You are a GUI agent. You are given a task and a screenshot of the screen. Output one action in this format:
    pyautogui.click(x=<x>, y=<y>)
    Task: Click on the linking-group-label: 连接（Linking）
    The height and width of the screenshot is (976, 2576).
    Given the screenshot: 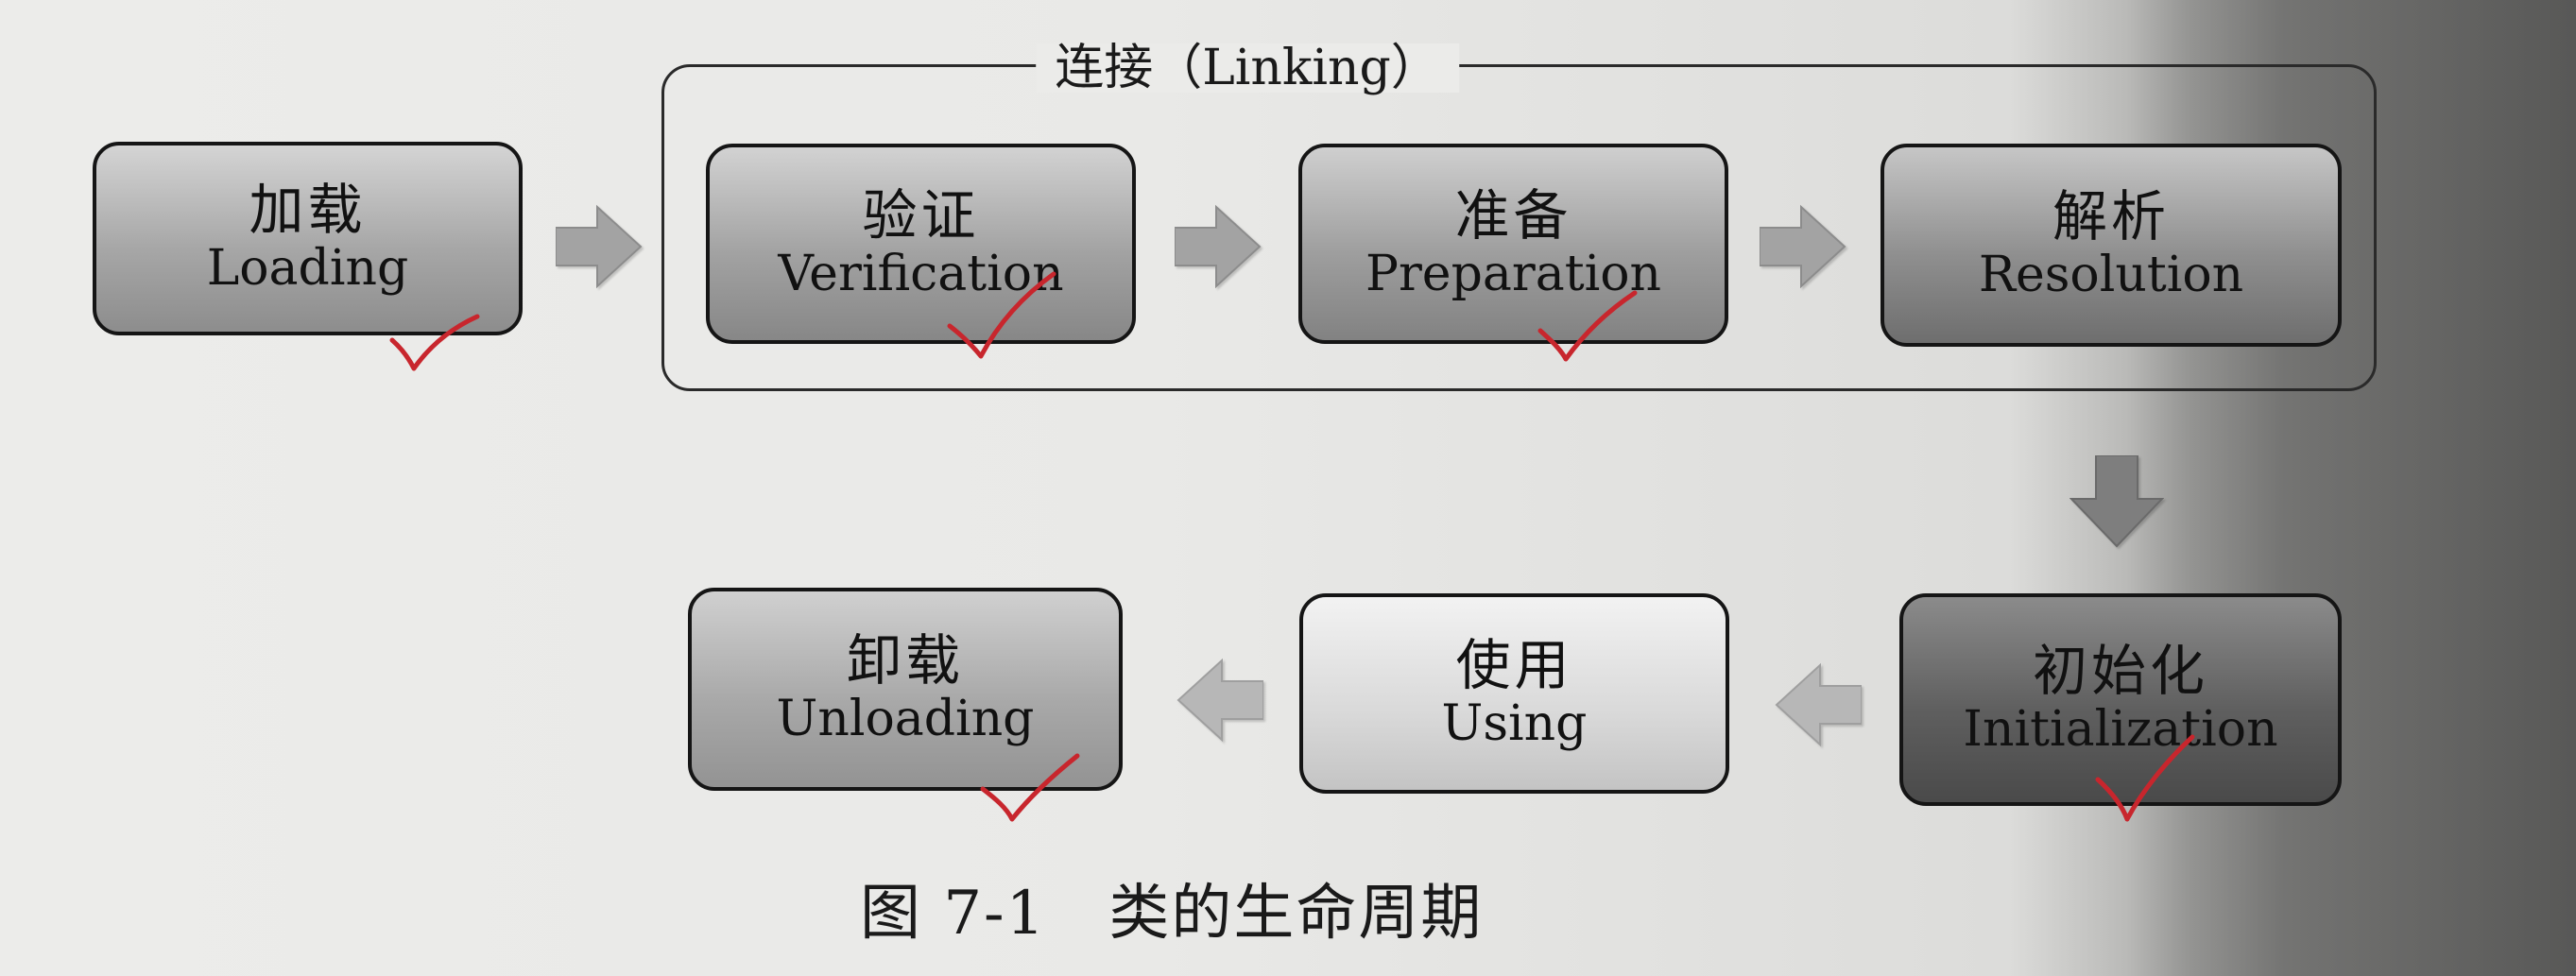 What is the action you would take?
    pyautogui.click(x=1247, y=68)
    